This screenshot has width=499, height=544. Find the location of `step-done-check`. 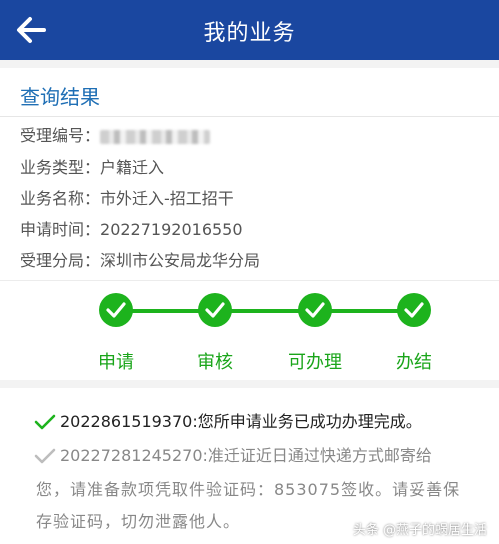

step-done-check is located at coordinates (414, 310).